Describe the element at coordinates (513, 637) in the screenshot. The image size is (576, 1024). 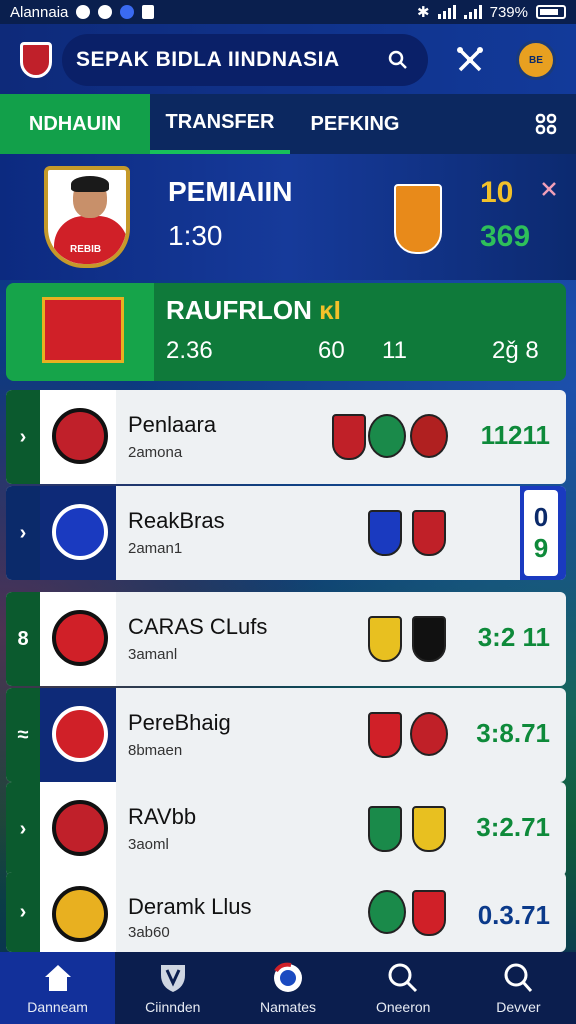
I see `club-score: 3:2 11` at that location.